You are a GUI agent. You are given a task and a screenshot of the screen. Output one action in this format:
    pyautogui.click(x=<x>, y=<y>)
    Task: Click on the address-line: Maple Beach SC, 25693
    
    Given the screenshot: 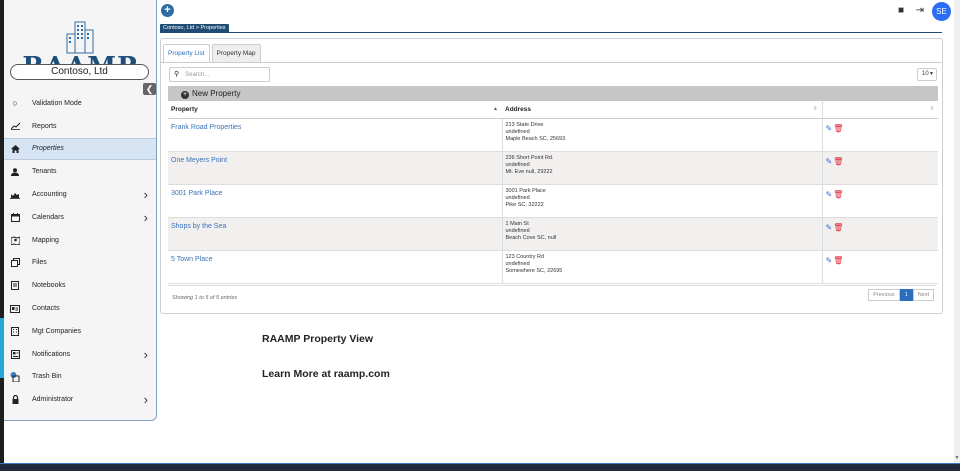 What is the action you would take?
    pyautogui.click(x=535, y=138)
    